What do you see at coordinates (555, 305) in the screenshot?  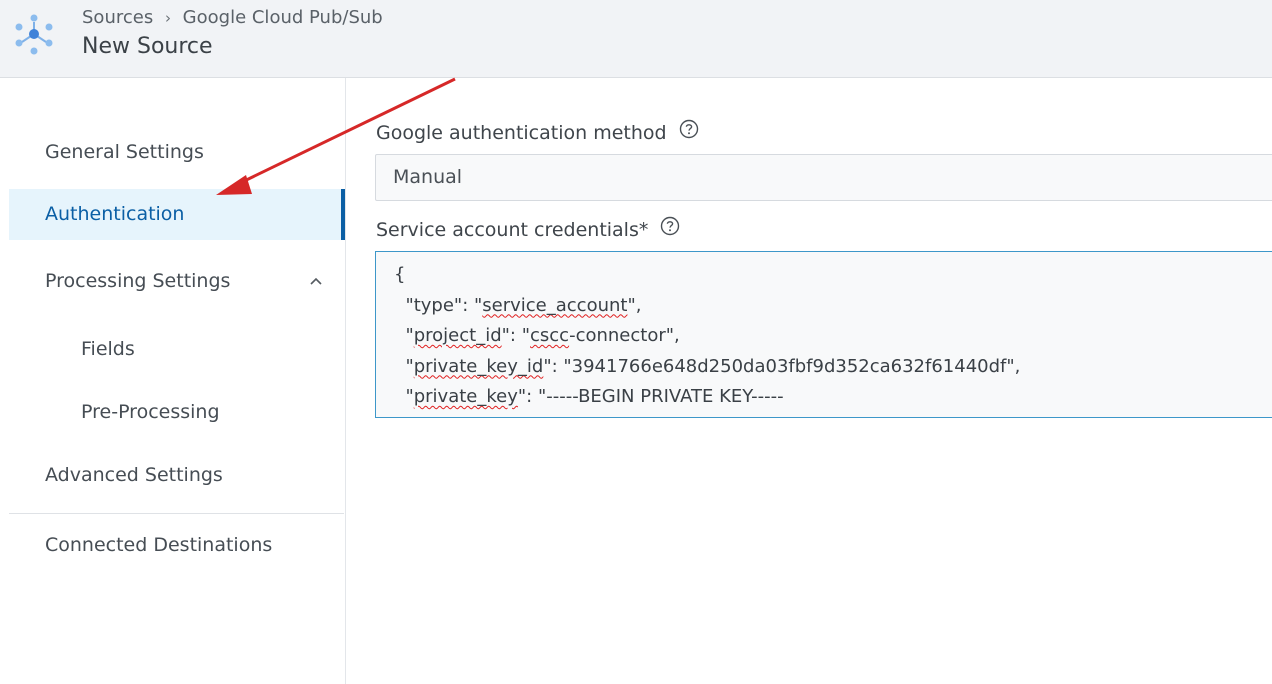 I see `spellcheck-word: service_account` at bounding box center [555, 305].